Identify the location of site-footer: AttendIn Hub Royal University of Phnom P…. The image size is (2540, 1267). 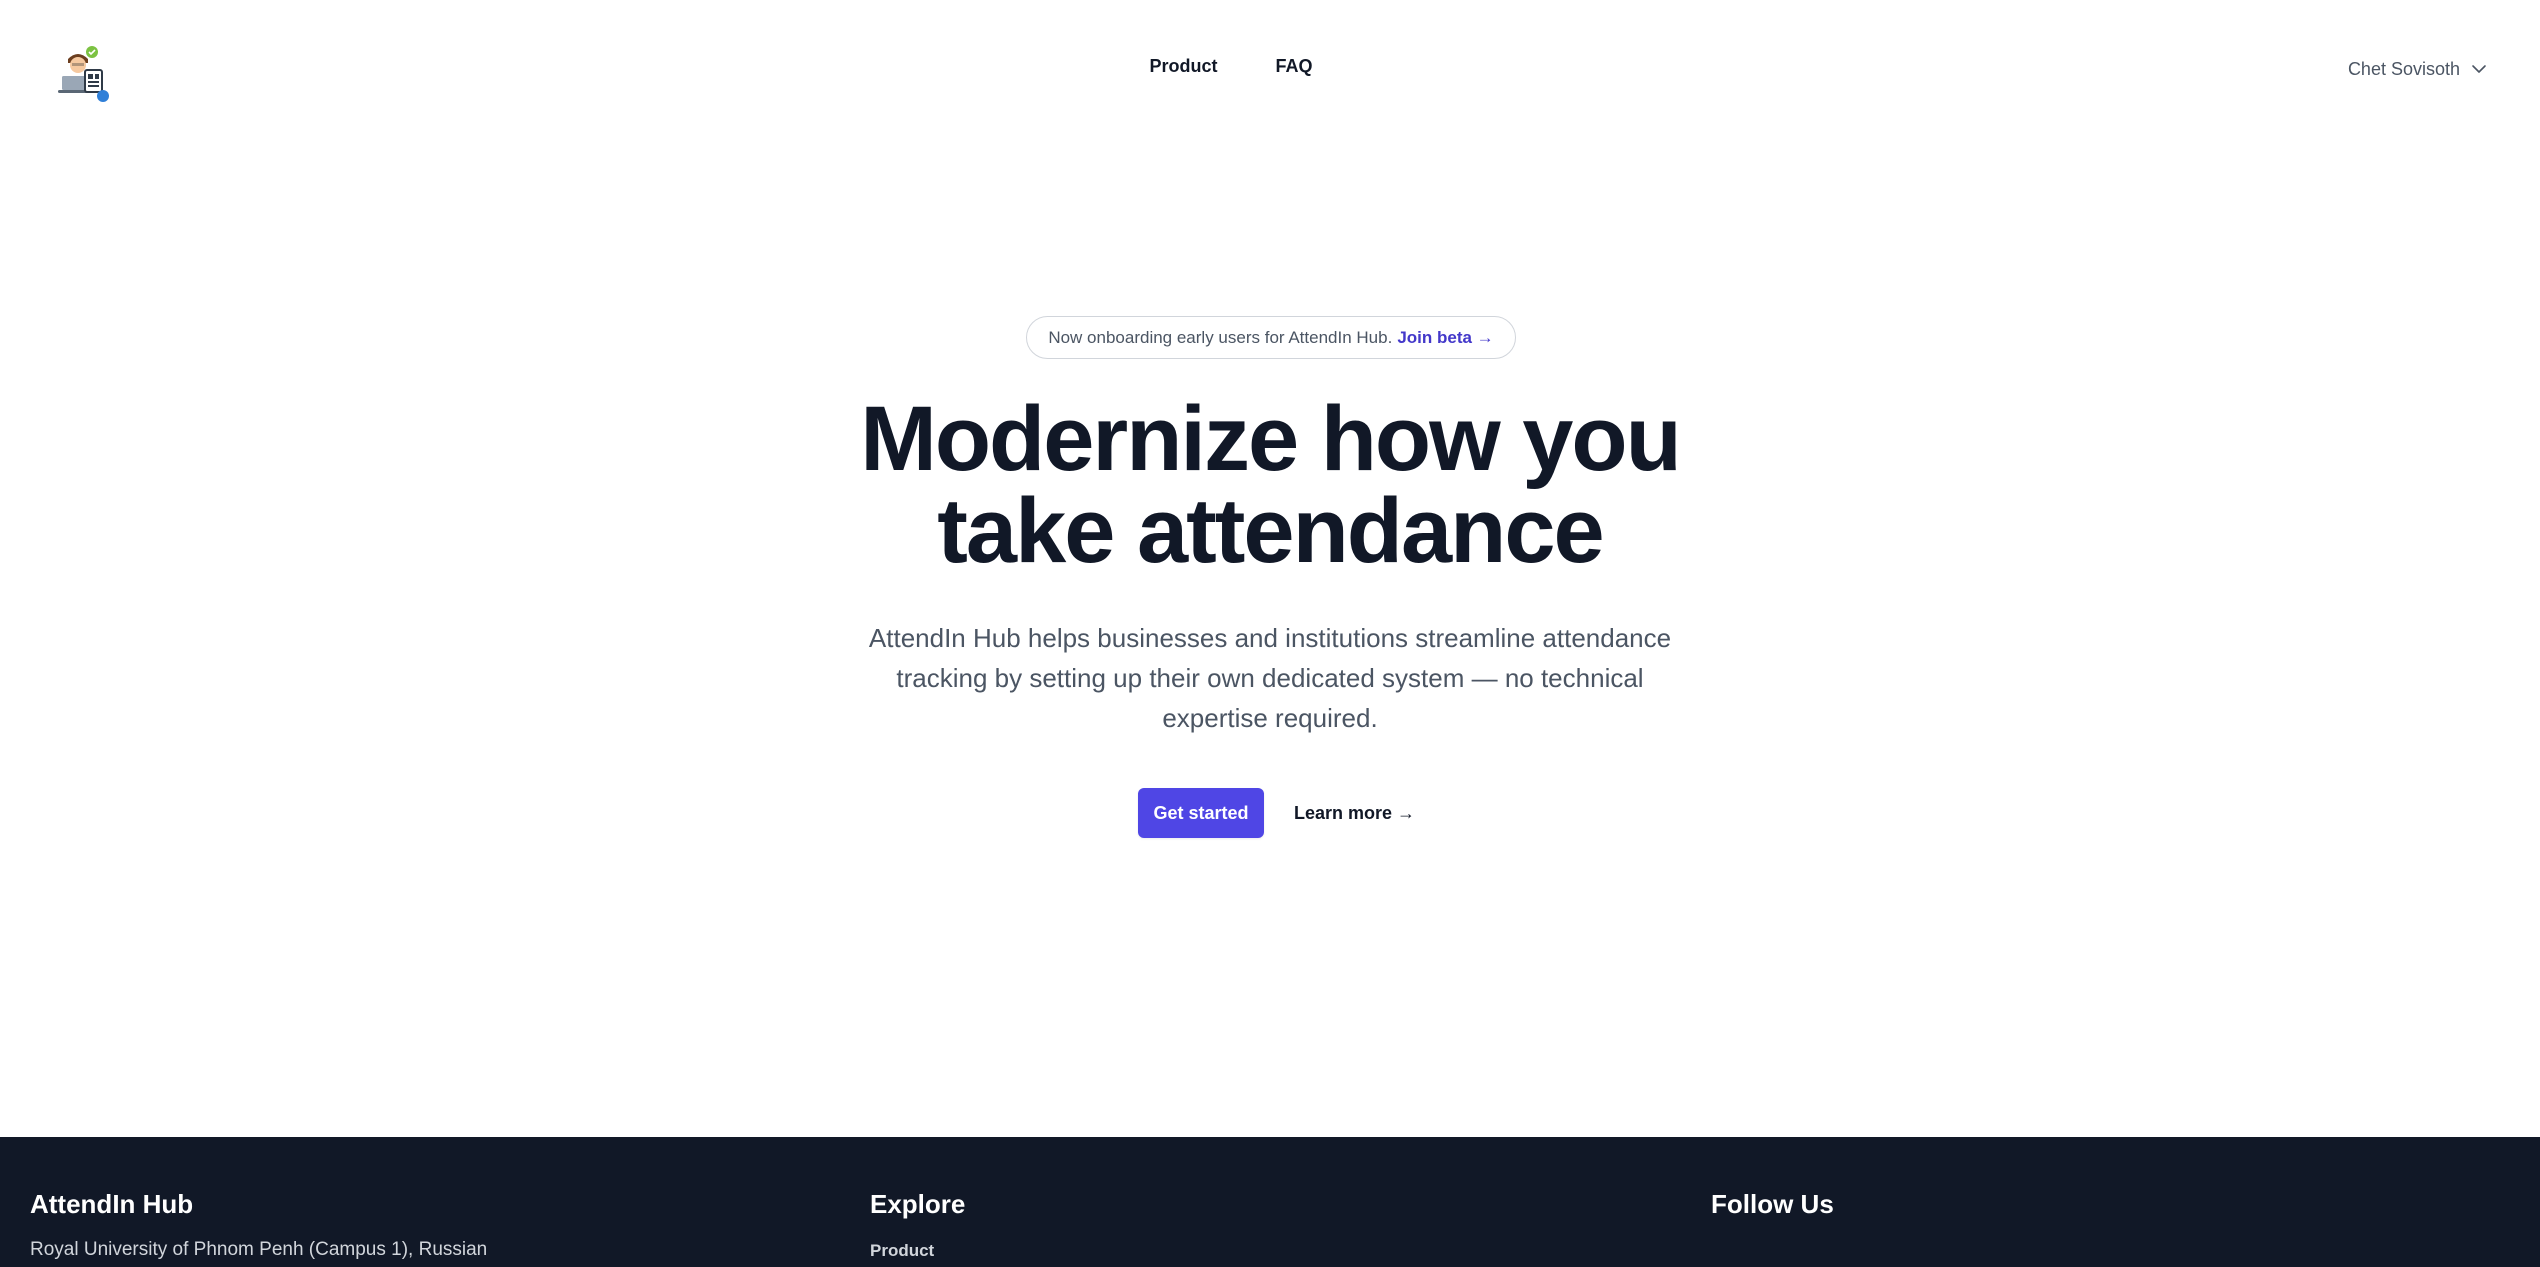
(1270, 1202).